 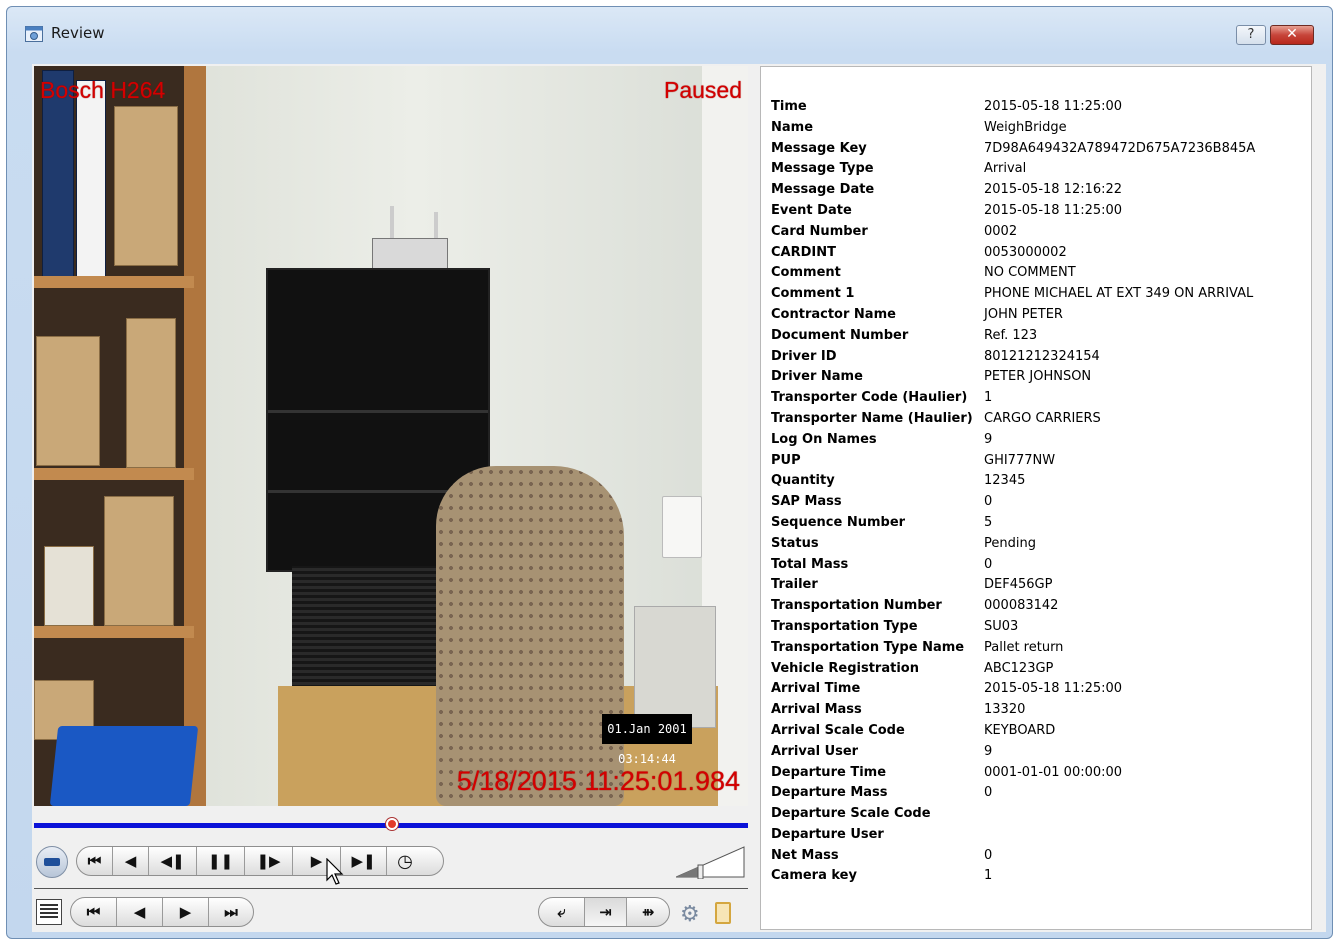 What do you see at coordinates (822, 169) in the screenshot?
I see `detail-key: Message Type` at bounding box center [822, 169].